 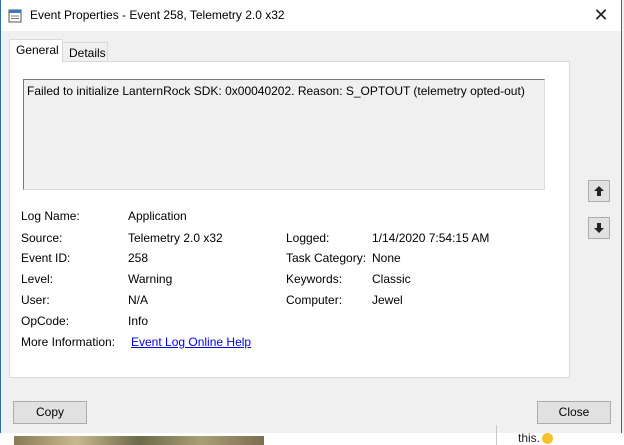 I want to click on arrow-down-icon, so click(x=599, y=228).